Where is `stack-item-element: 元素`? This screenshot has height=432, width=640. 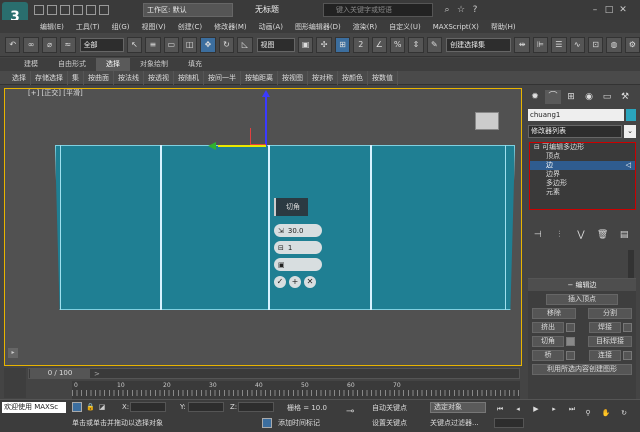
stack-item-element: 元素 is located at coordinates (582, 192).